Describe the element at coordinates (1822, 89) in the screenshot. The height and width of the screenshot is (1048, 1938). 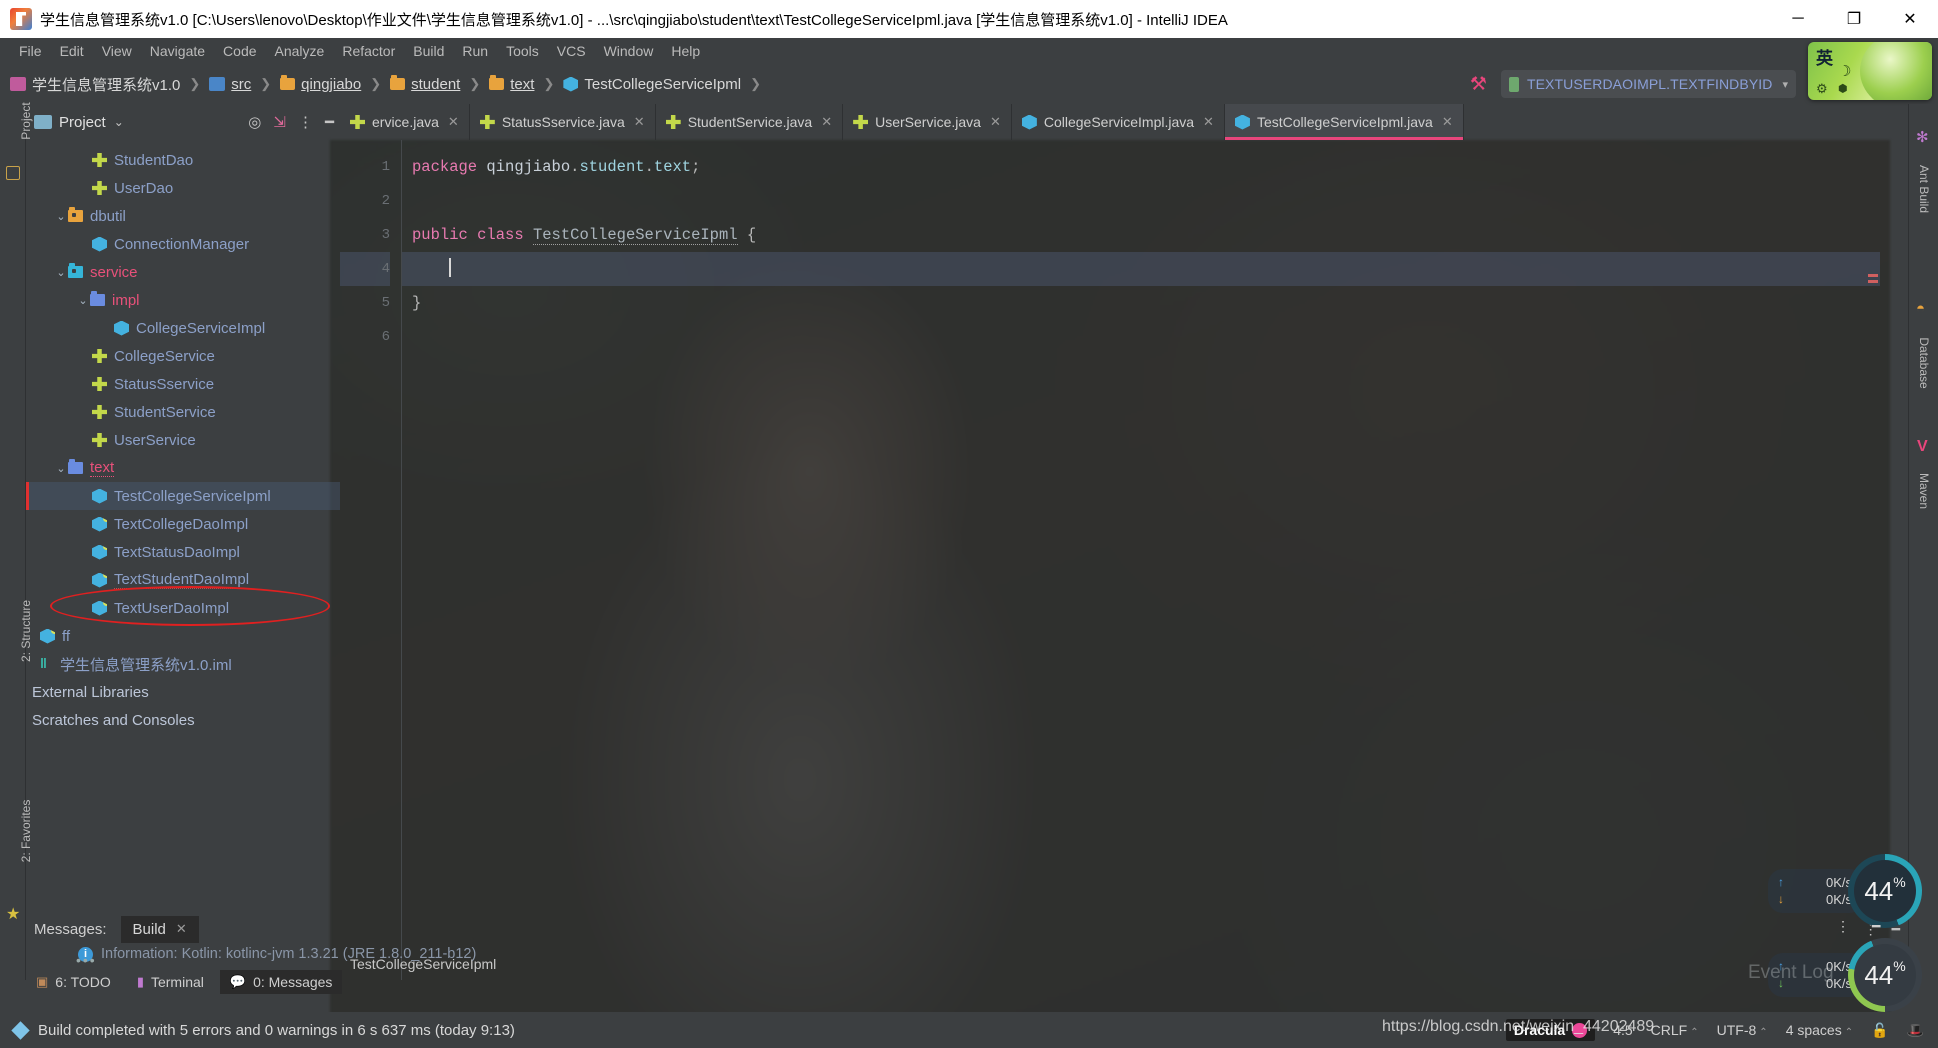
I see `gear-icon: ⚙` at that location.